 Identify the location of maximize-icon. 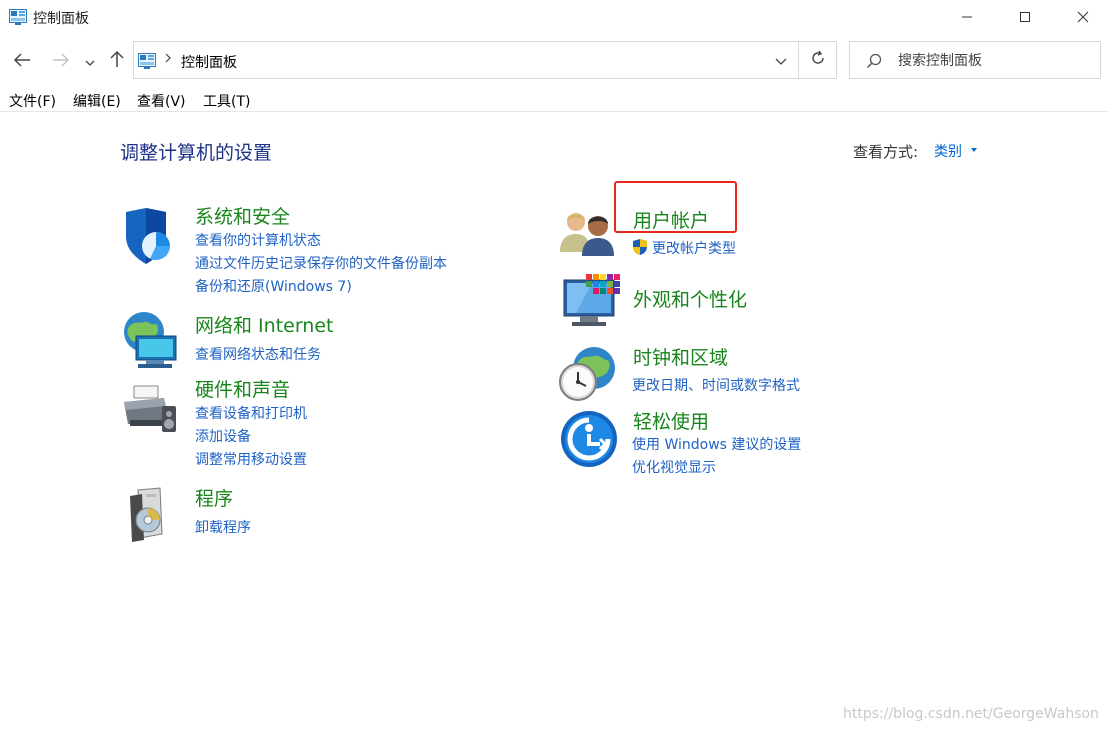
(1025, 17).